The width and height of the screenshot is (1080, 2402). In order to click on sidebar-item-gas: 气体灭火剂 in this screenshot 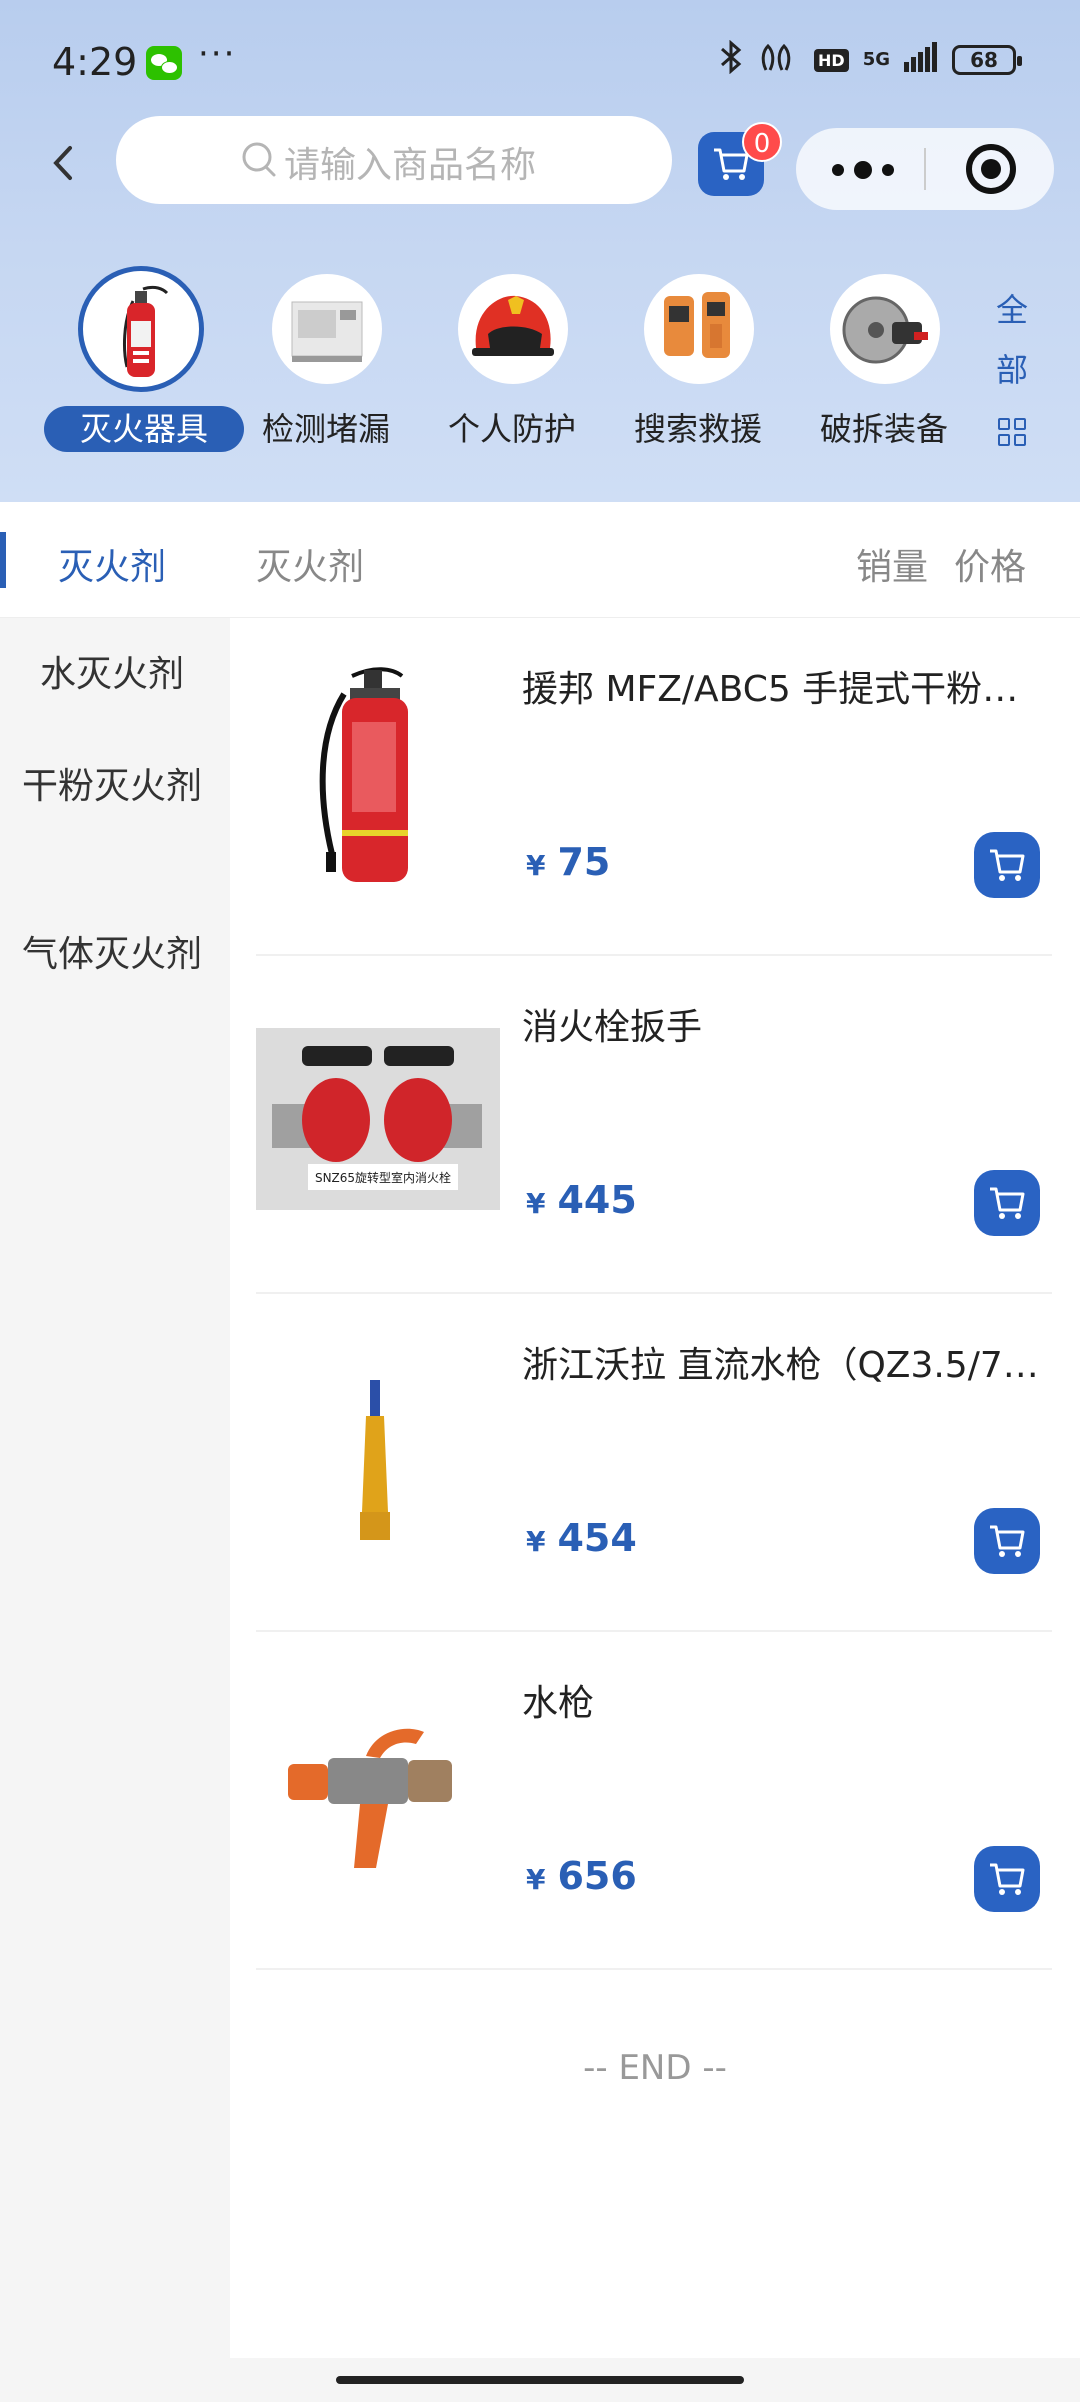, I will do `click(117, 955)`.